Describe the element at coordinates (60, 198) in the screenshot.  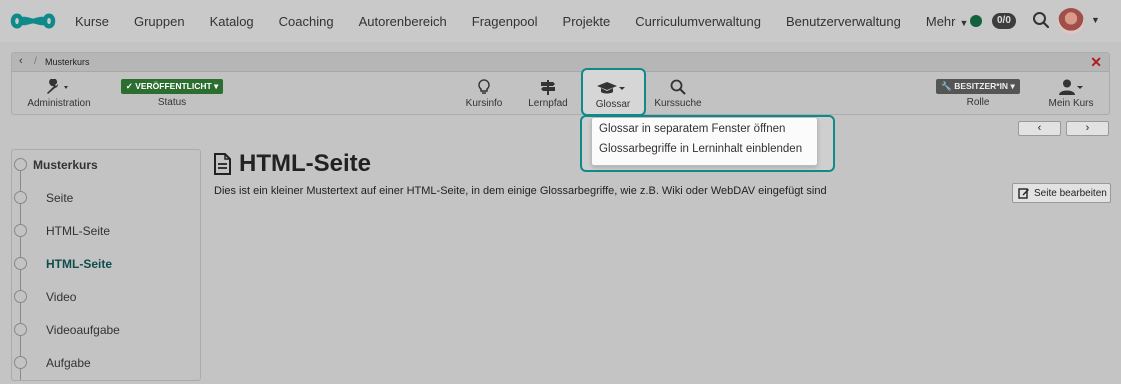
I see `menu-item-label: Seite` at that location.